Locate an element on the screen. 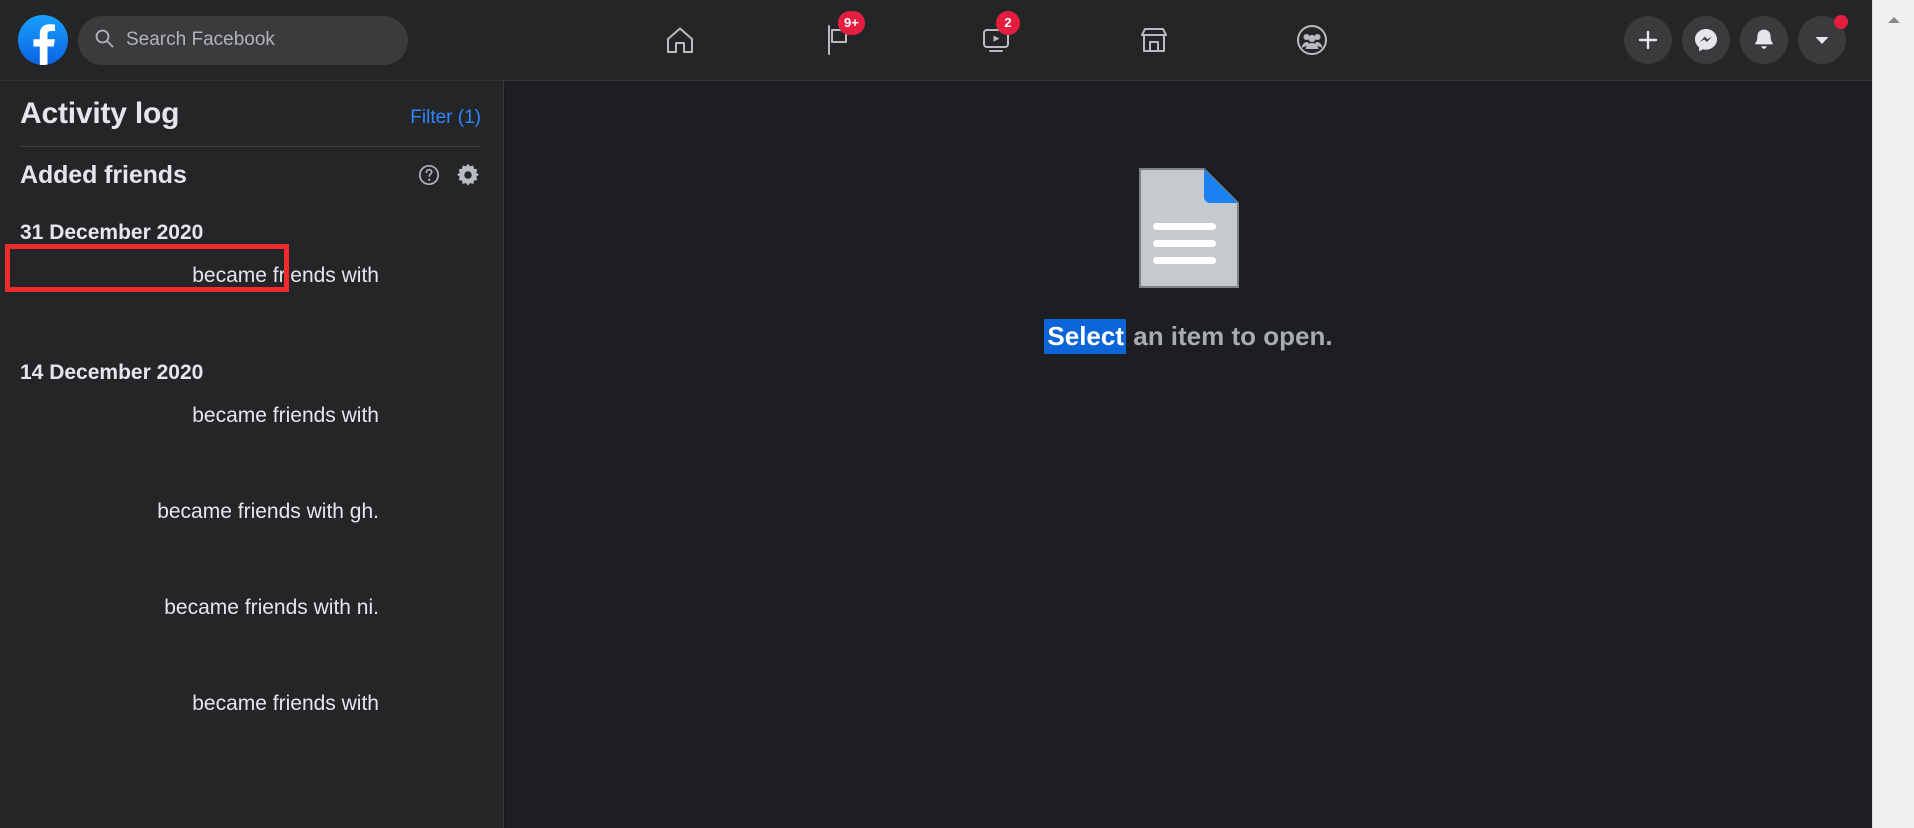 The image size is (1914, 828). groups-icon is located at coordinates (1312, 40).